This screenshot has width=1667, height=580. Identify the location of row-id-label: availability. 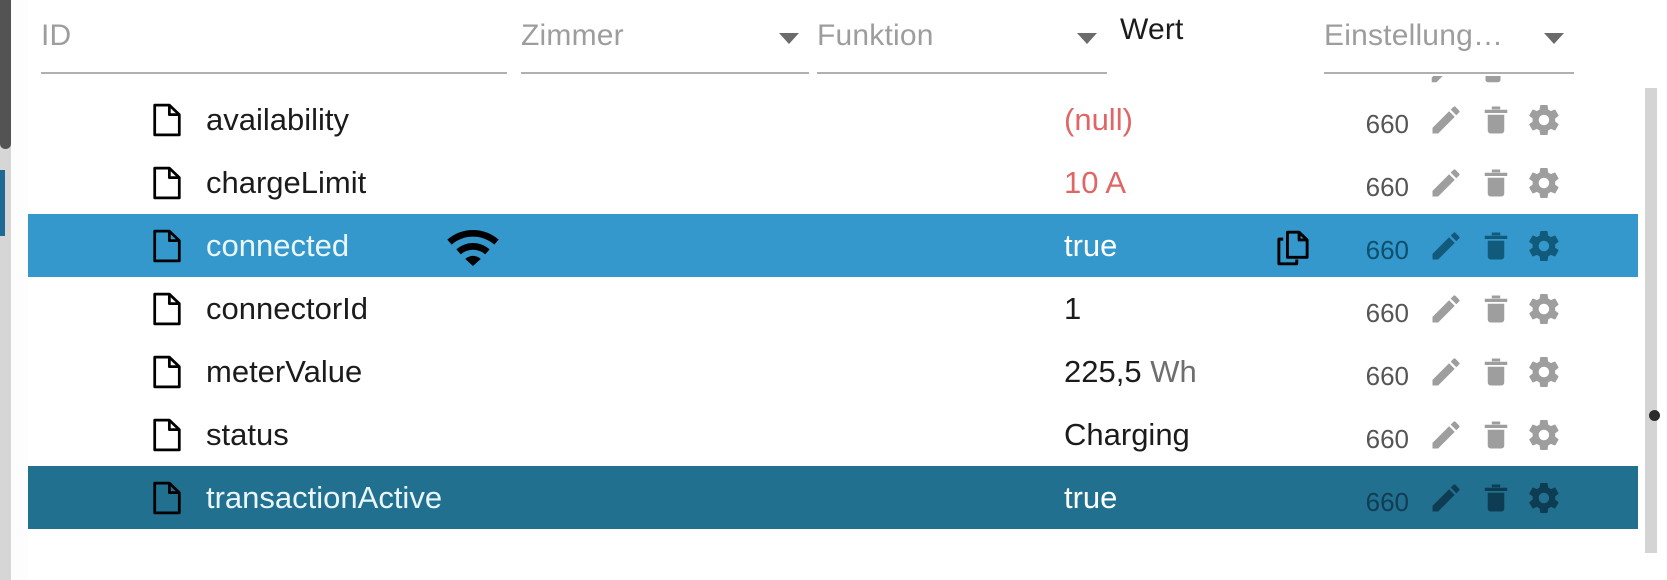
(278, 119).